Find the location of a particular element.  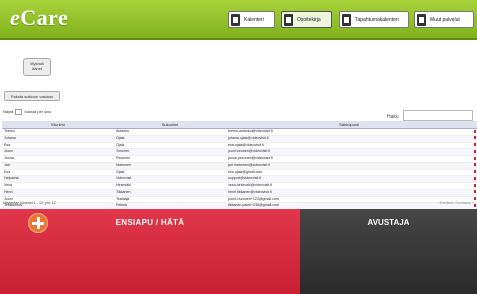

logo-prefix: e is located at coordinates (15, 17).